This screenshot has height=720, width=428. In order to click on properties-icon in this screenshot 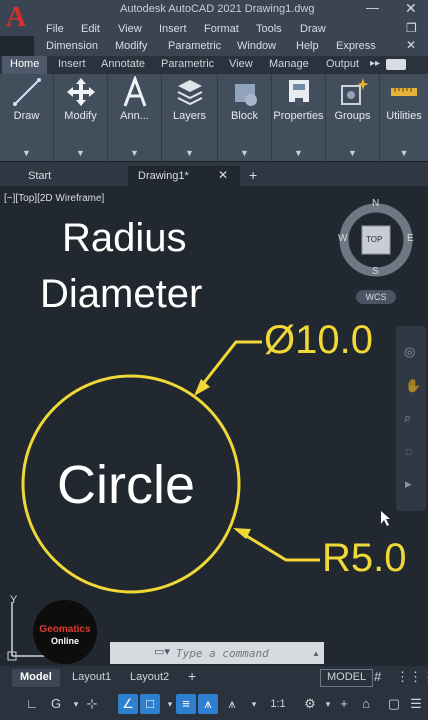, I will do `click(298, 93)`.